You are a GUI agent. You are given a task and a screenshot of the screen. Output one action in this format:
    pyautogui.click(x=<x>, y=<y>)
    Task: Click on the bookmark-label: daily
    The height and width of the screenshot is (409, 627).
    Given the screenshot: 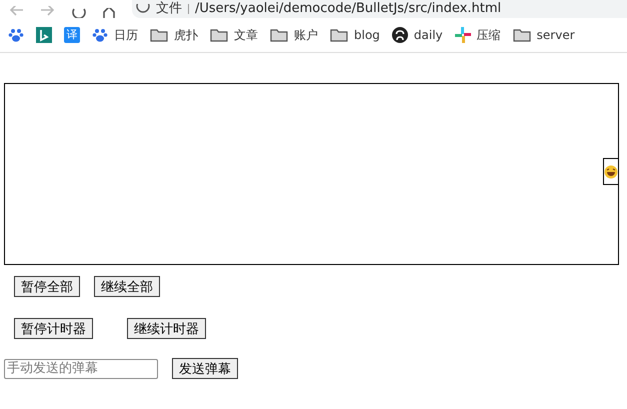 What is the action you would take?
    pyautogui.click(x=428, y=35)
    